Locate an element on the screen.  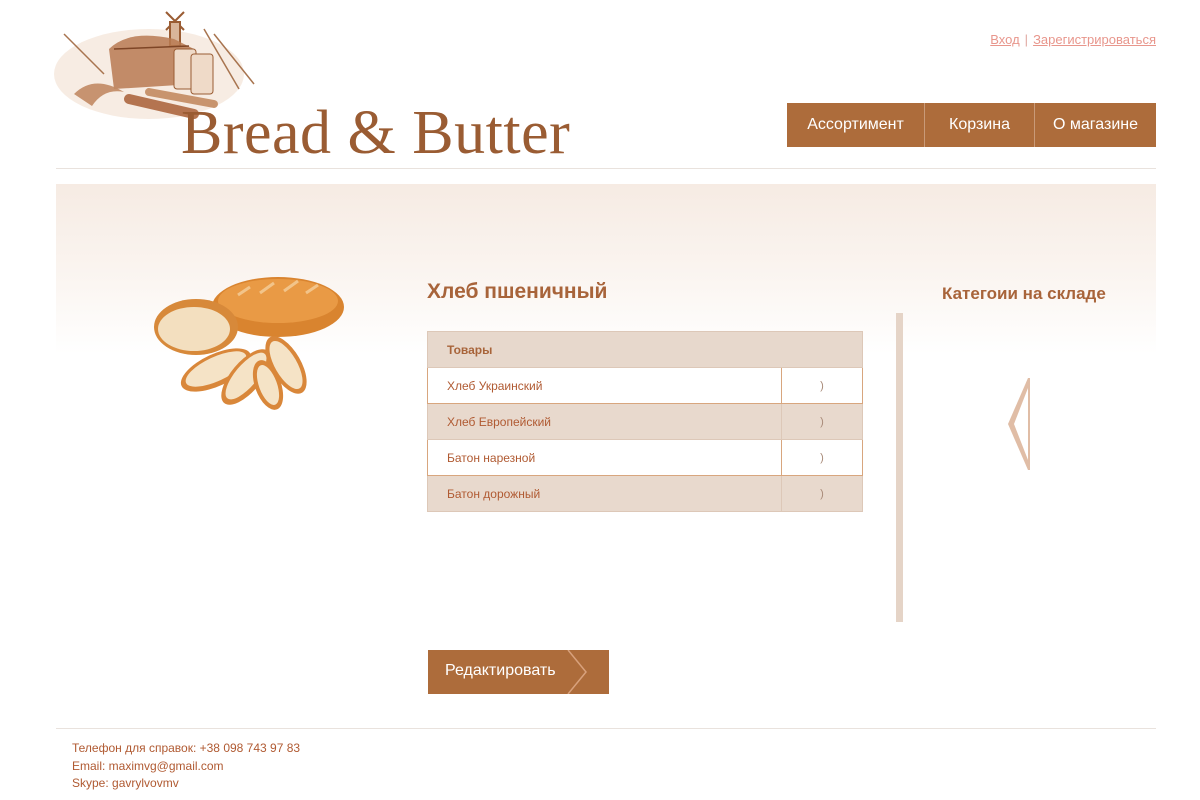
nav-item-cart: Корзина is located at coordinates (979, 125).